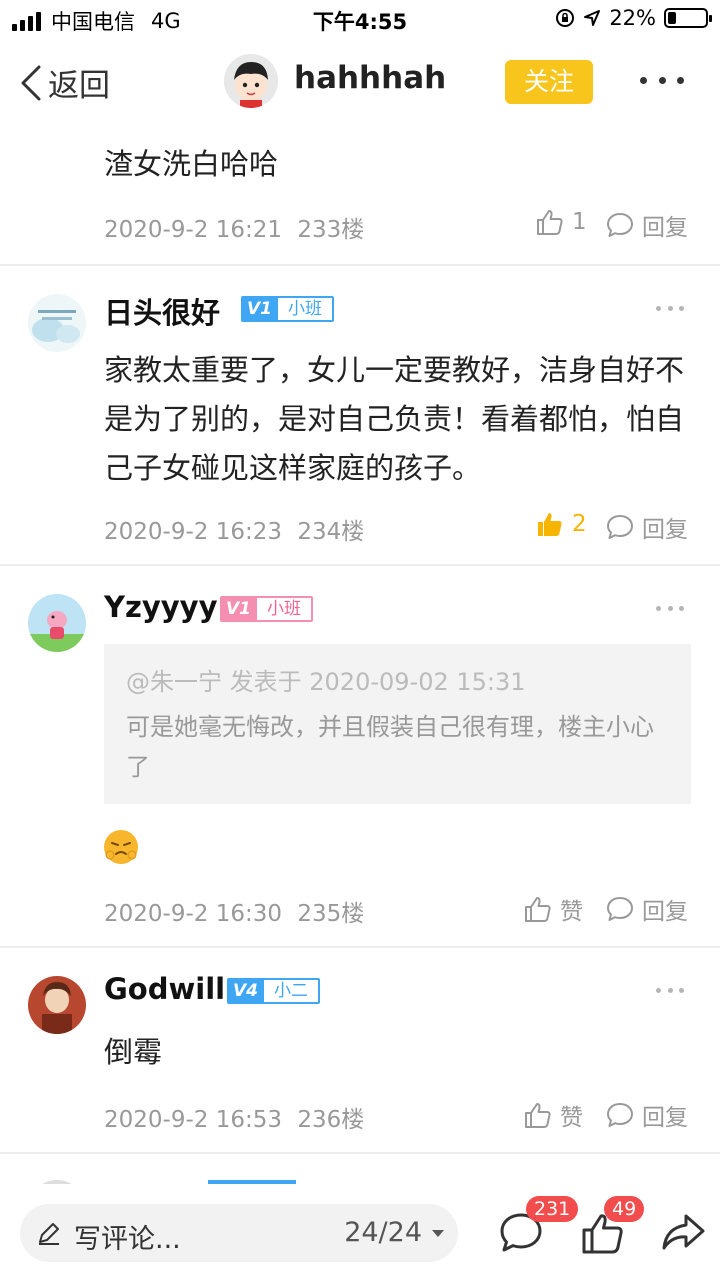 The width and height of the screenshot is (720, 1280). Describe the element at coordinates (193, 532) in the screenshot. I see `comment-date: 2020-9-2 16:23` at that location.